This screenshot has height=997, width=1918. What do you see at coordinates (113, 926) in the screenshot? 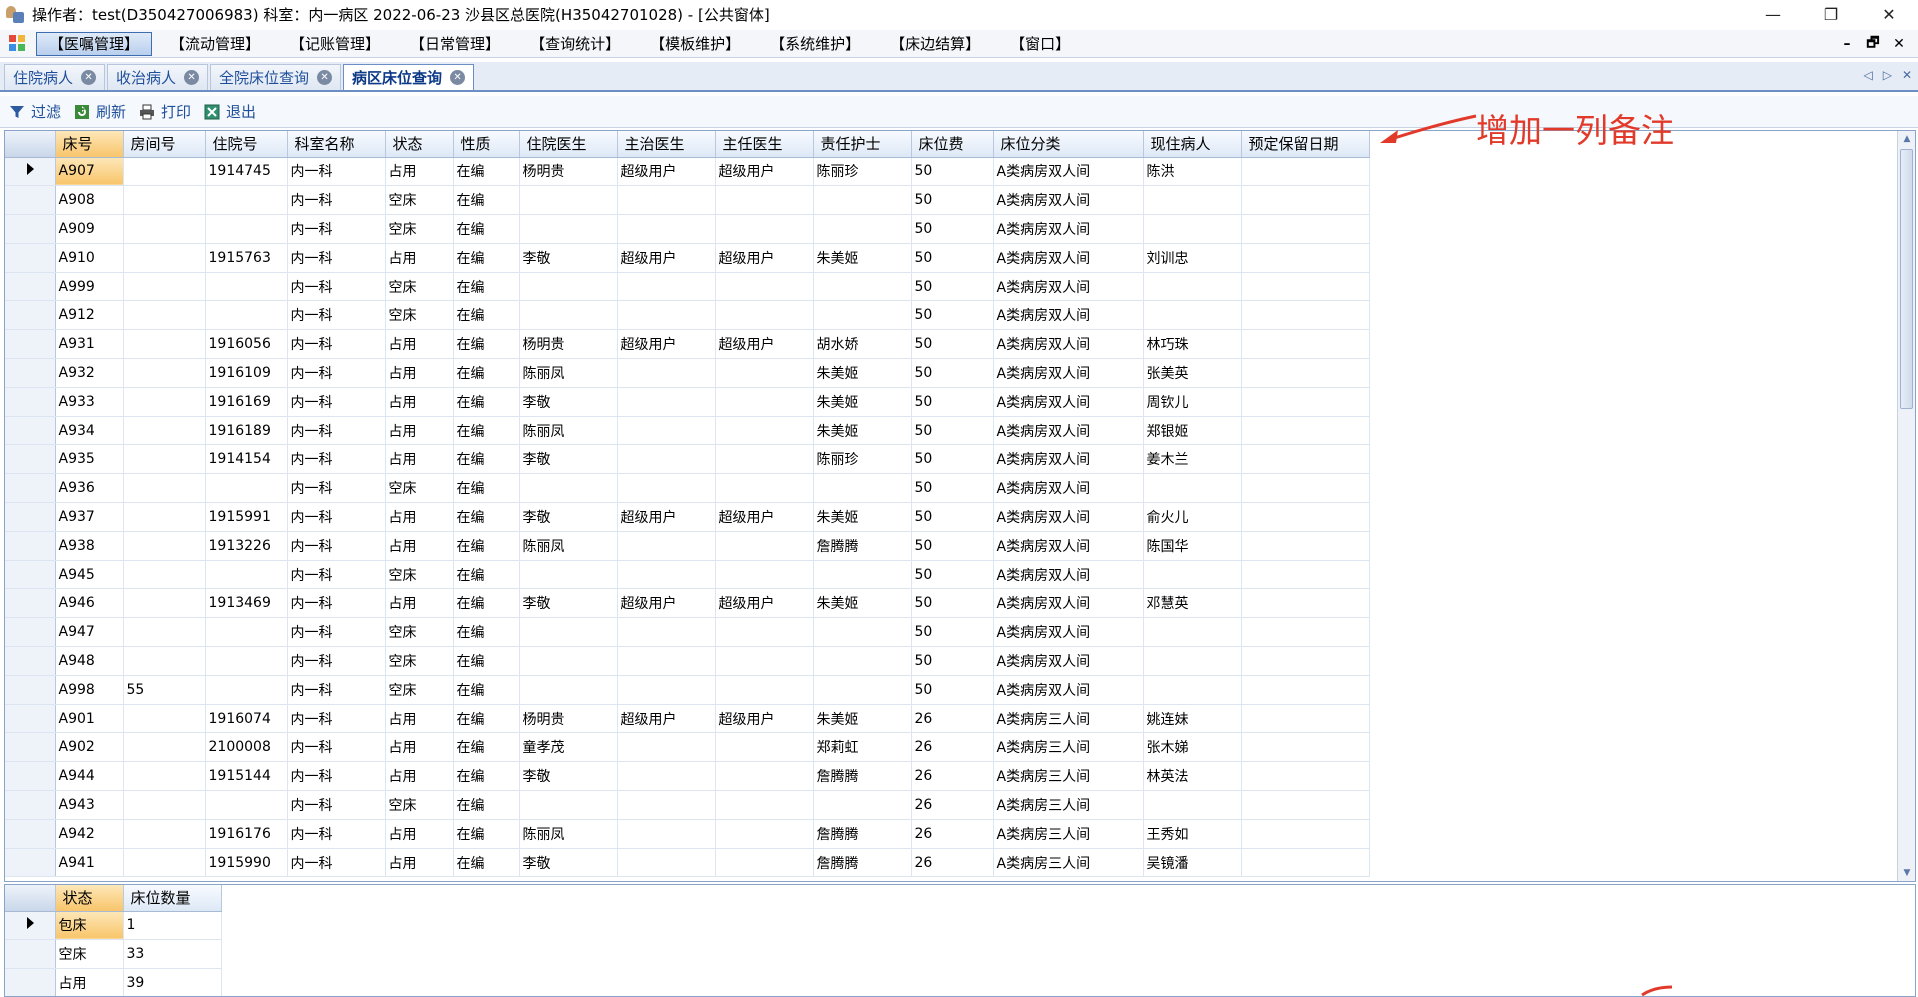
I see `summary-row: 包床 1` at bounding box center [113, 926].